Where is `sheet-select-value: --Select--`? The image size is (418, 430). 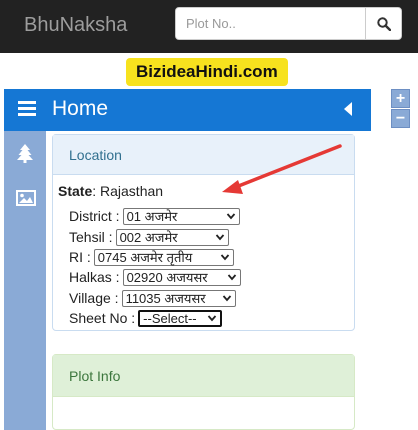
sheet-select-value: --Select-- is located at coordinates (170, 318).